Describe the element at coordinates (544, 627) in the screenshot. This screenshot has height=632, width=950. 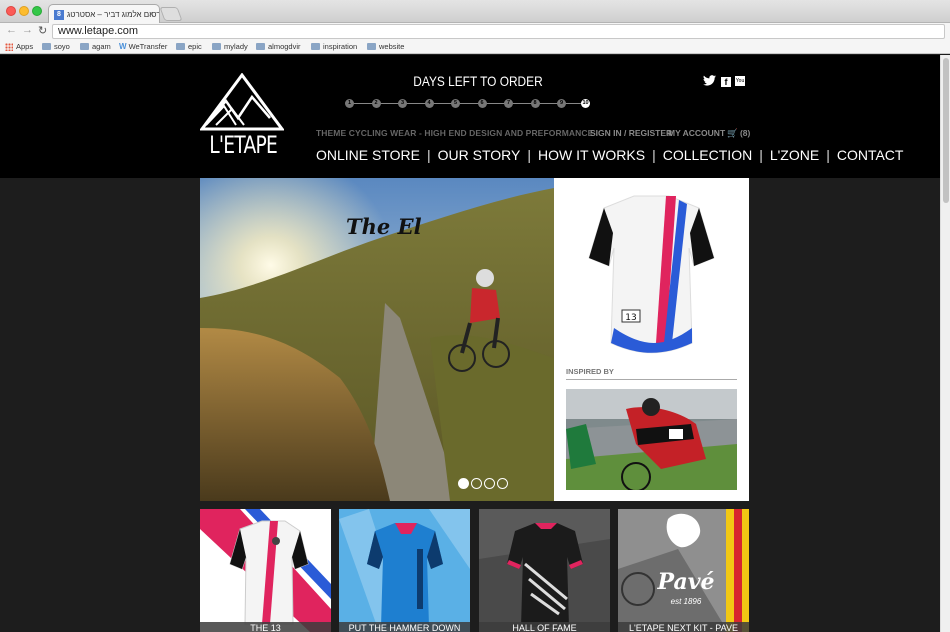
I see `tile-label: HALL OF FAME` at that location.